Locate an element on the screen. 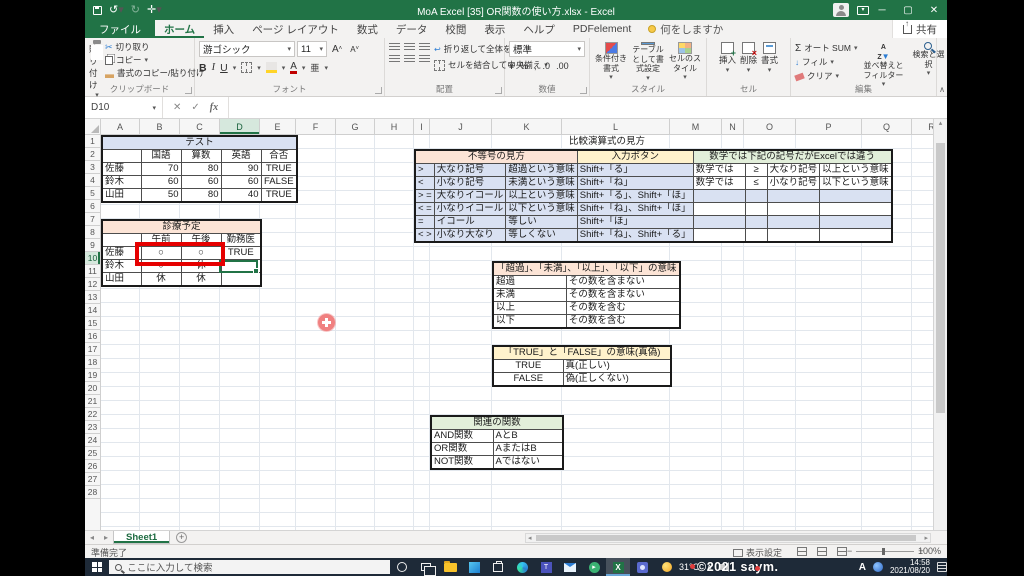 Image resolution: width=1024 pixels, height=576 pixels. cell: AまたはB is located at coordinates (528, 449).